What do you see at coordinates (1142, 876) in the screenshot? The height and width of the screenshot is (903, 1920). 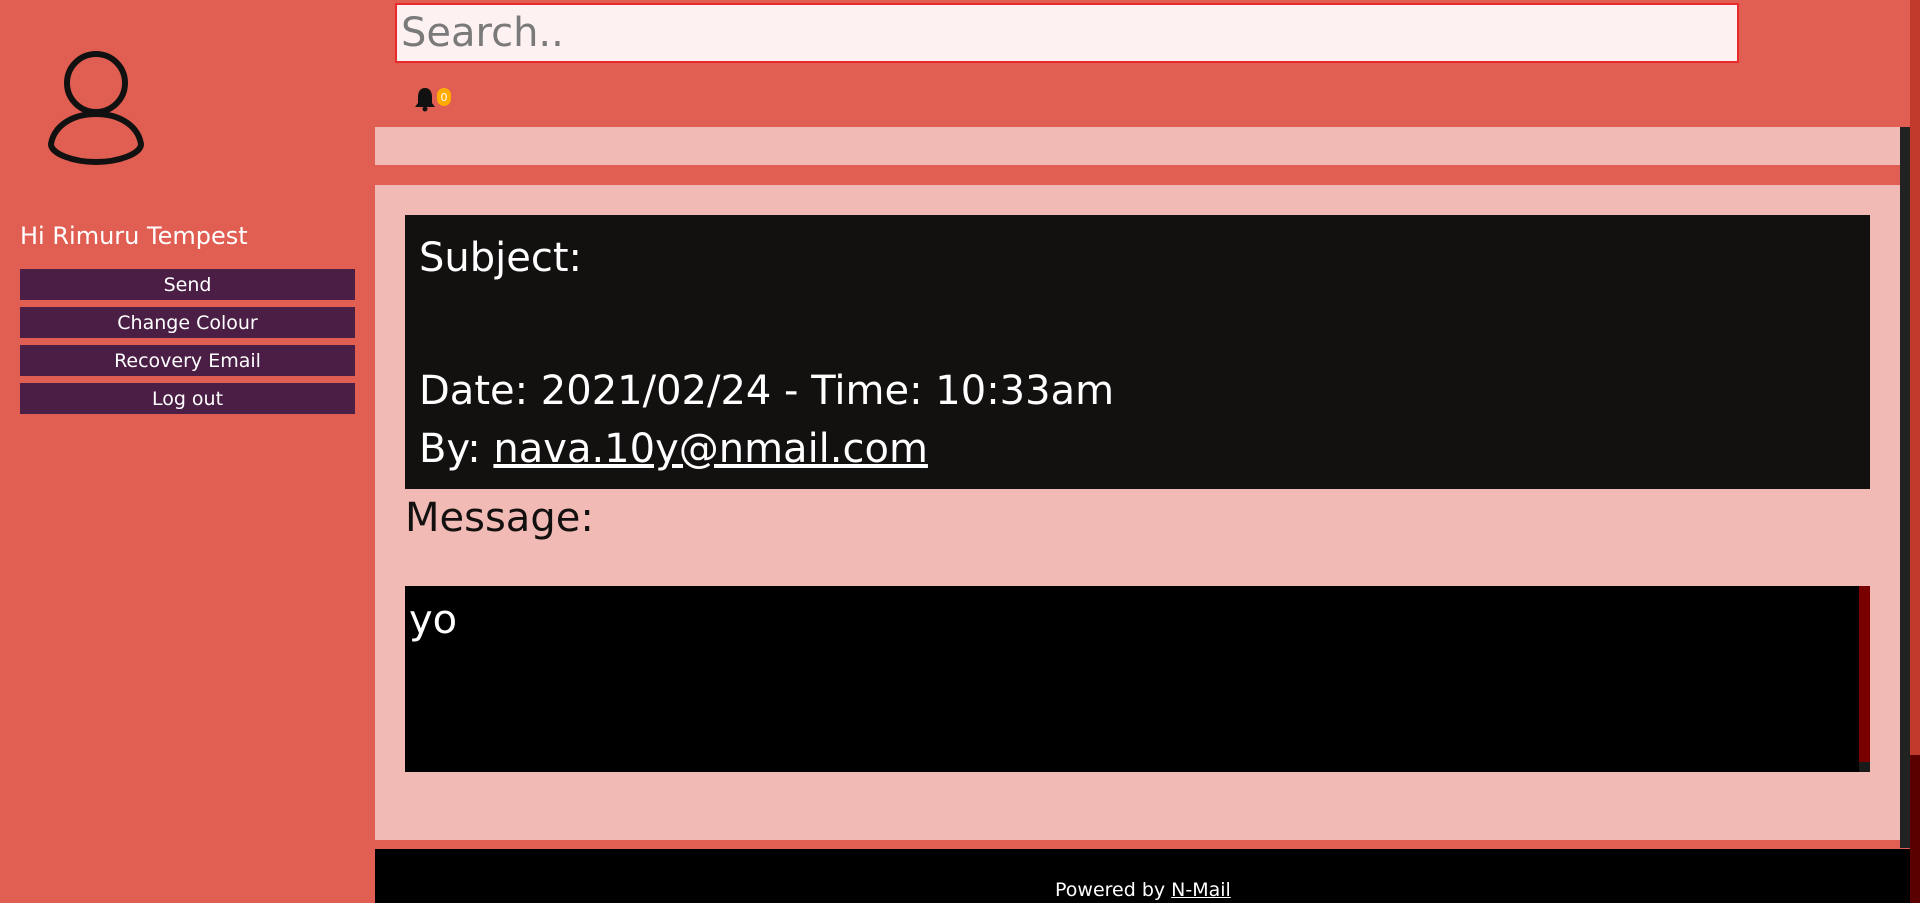 I see `footer: Powered by N-Mail` at bounding box center [1142, 876].